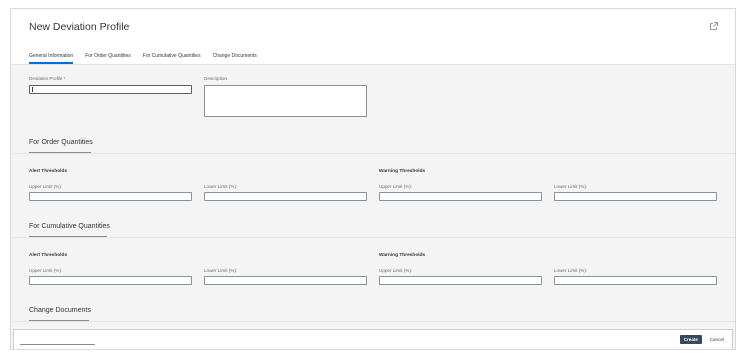  Describe the element at coordinates (32, 89) in the screenshot. I see `text-caret` at that location.